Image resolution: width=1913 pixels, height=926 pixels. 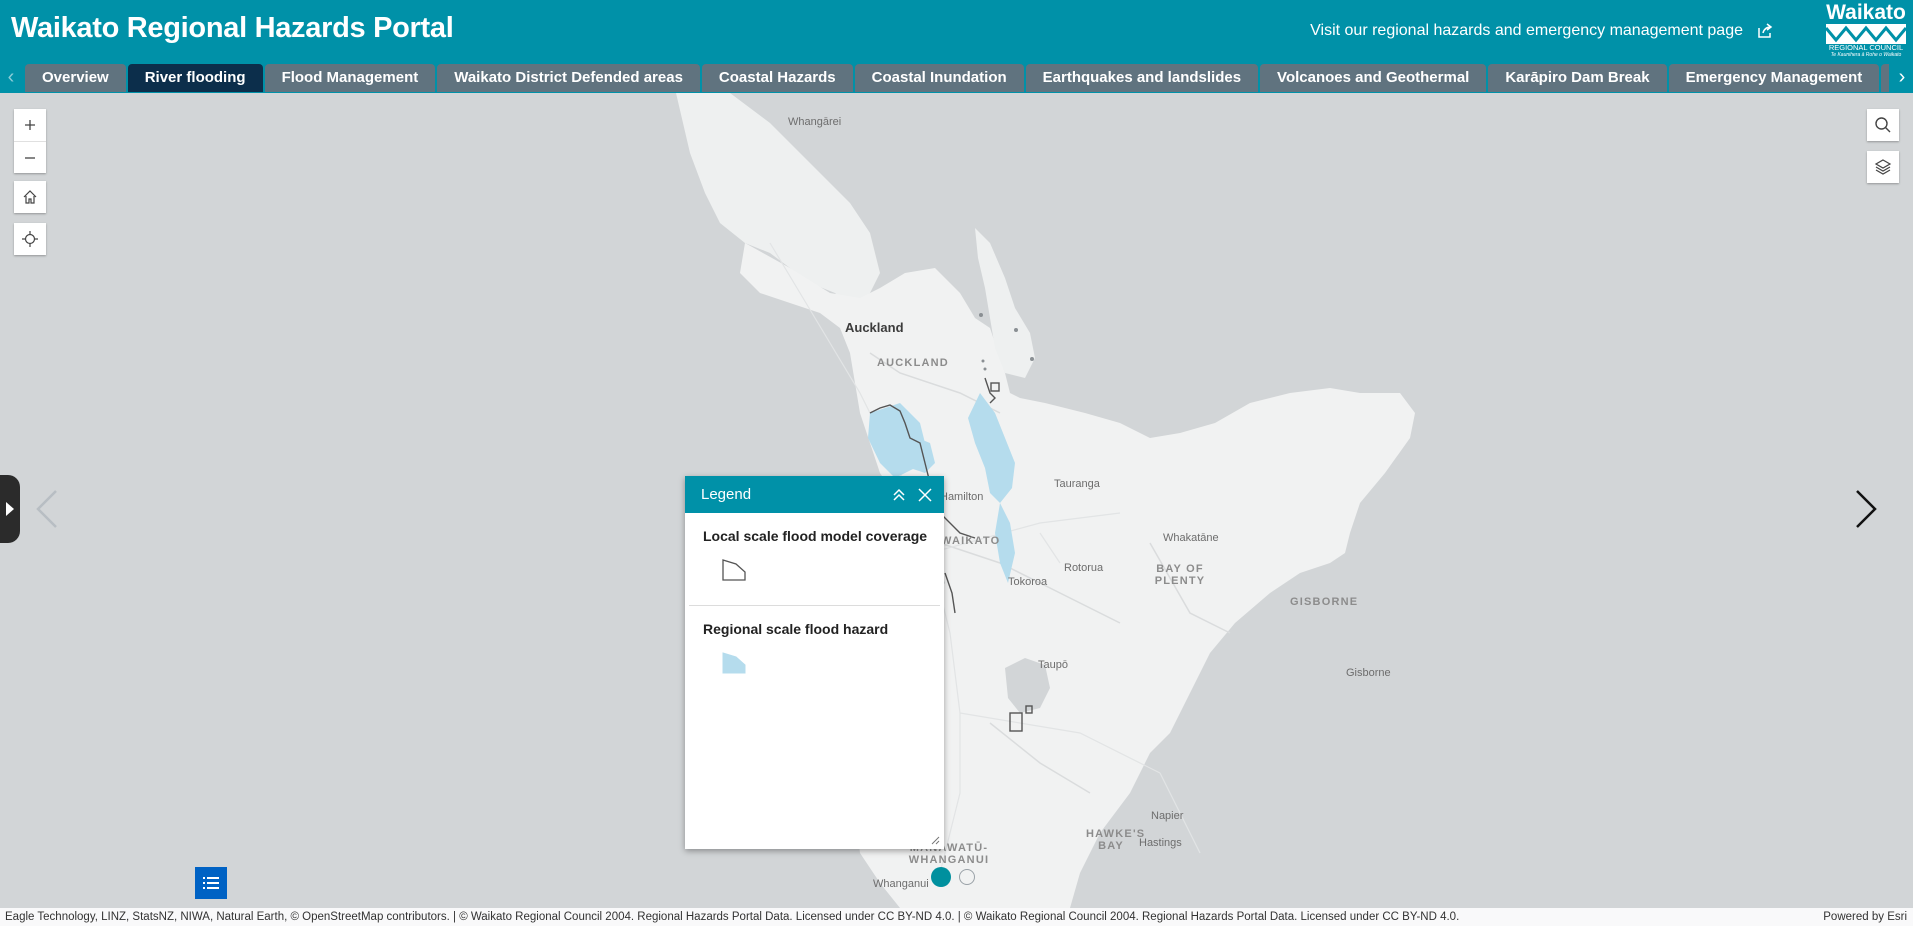 What do you see at coordinates (350, 78) in the screenshot?
I see `tab-flood-management: Flood Management` at bounding box center [350, 78].